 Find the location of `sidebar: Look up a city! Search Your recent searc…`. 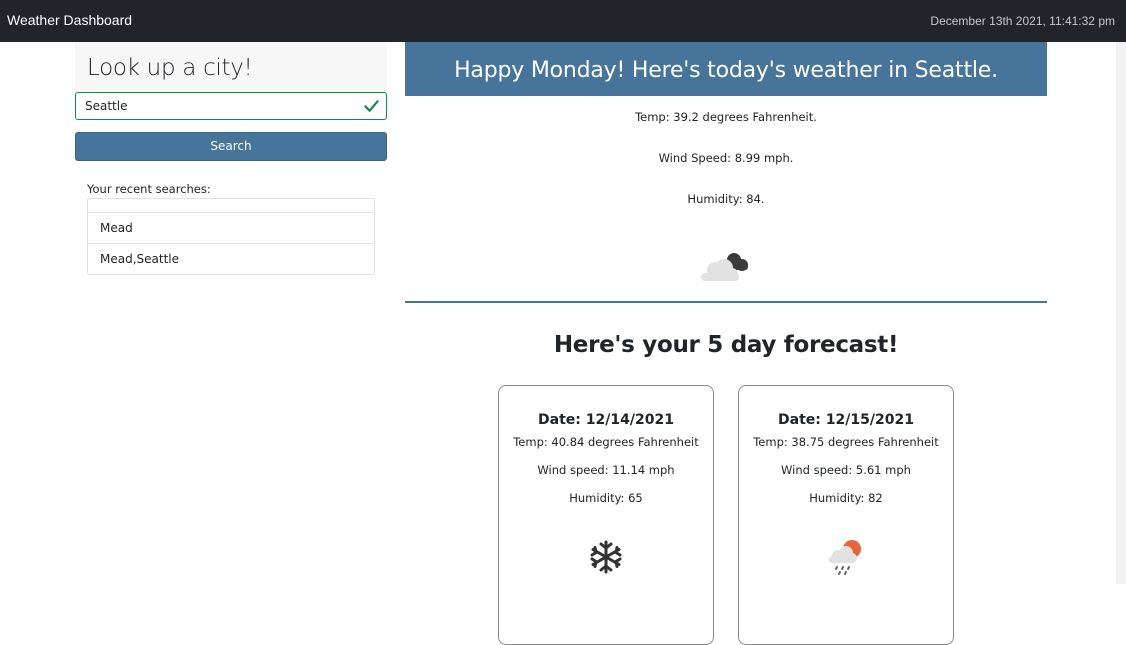

sidebar: Look up a city! Search Your recent searc… is located at coordinates (231, 158).